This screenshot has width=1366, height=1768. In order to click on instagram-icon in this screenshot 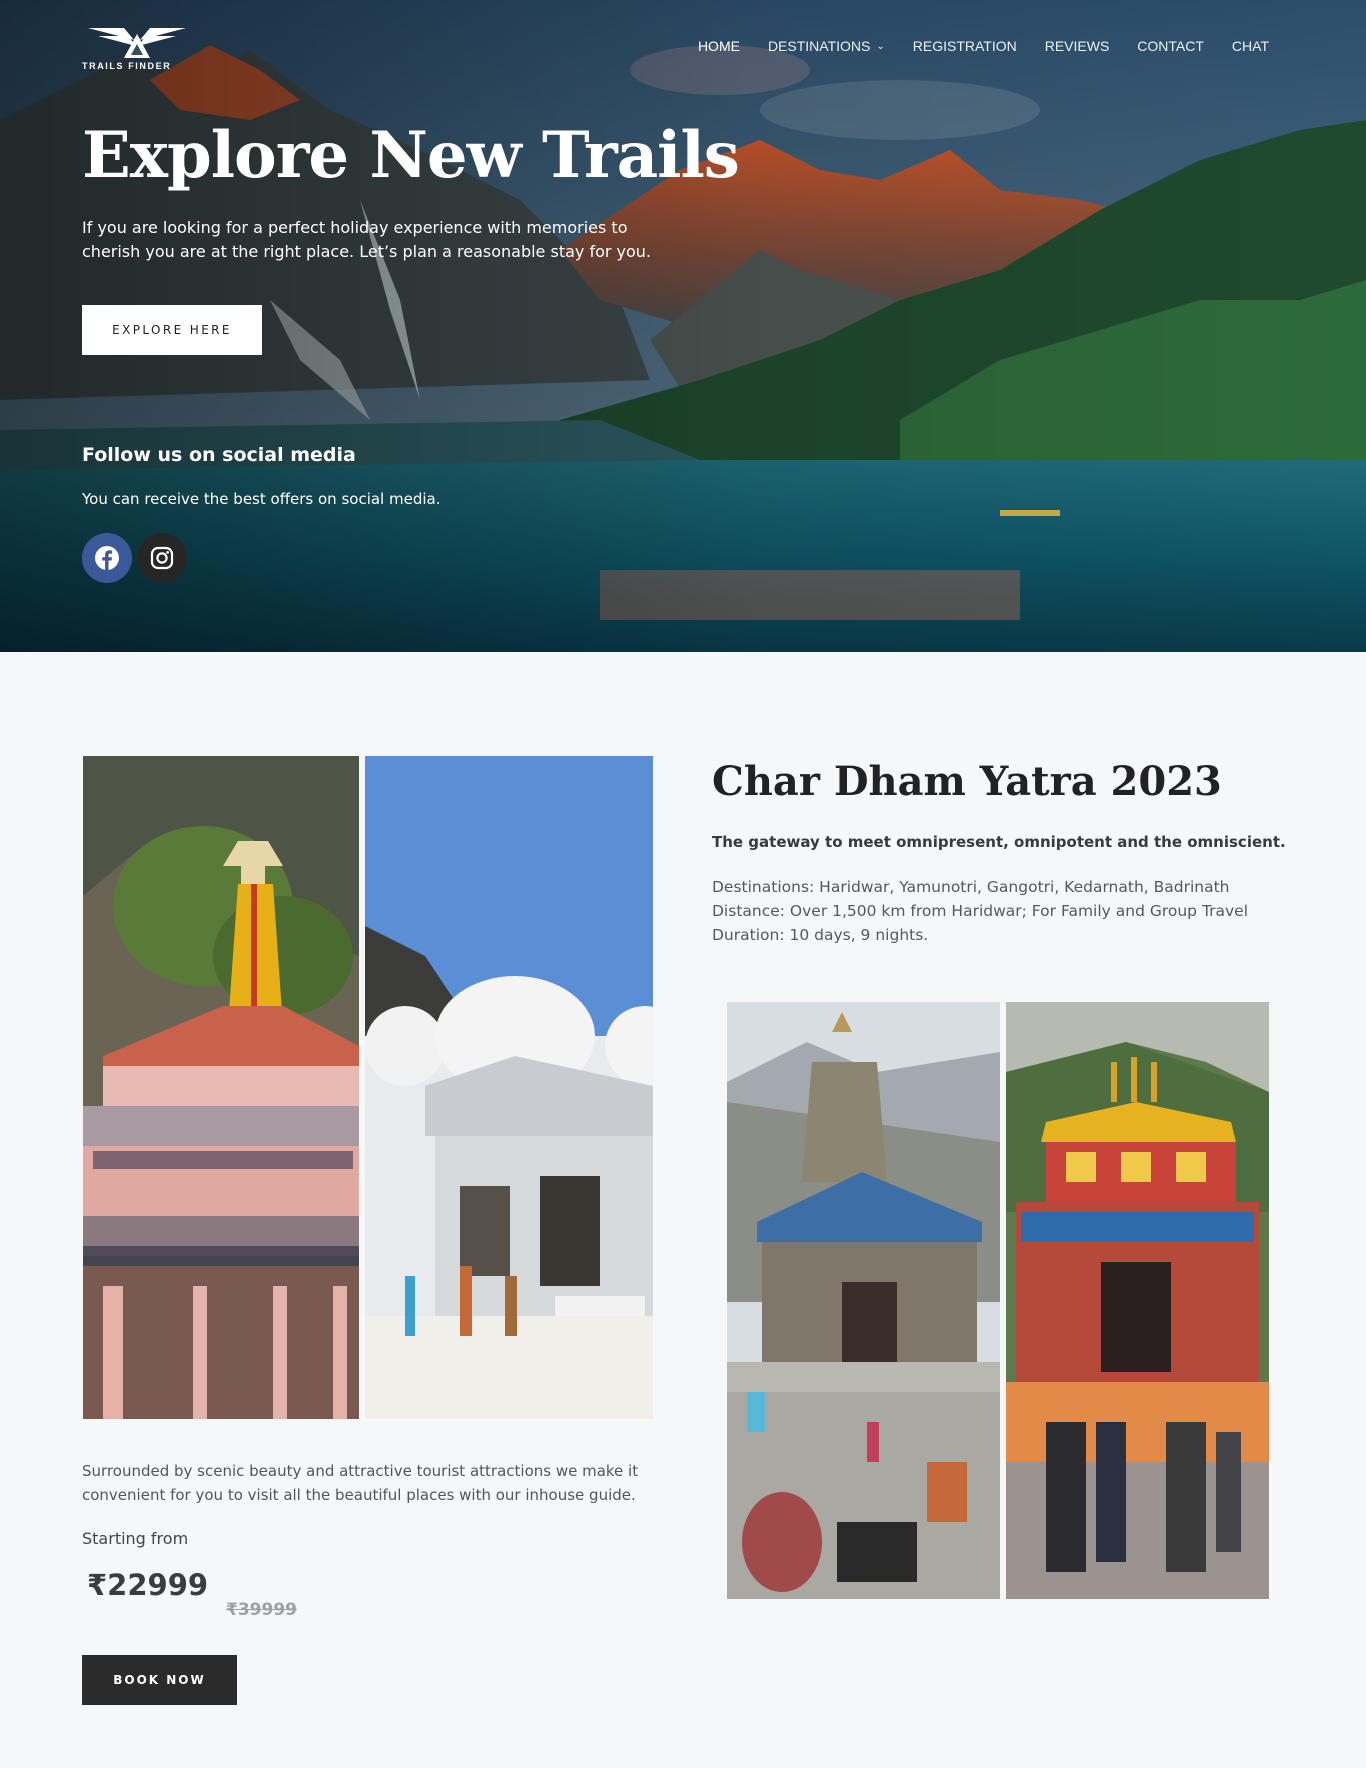, I will do `click(162, 558)`.